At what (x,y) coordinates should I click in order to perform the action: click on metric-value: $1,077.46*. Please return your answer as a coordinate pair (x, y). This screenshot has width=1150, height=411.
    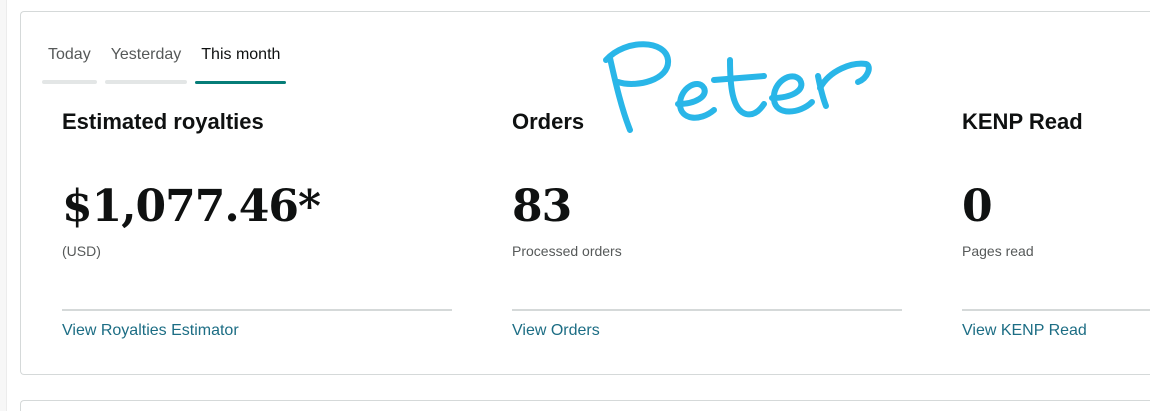
    Looking at the image, I should click on (191, 206).